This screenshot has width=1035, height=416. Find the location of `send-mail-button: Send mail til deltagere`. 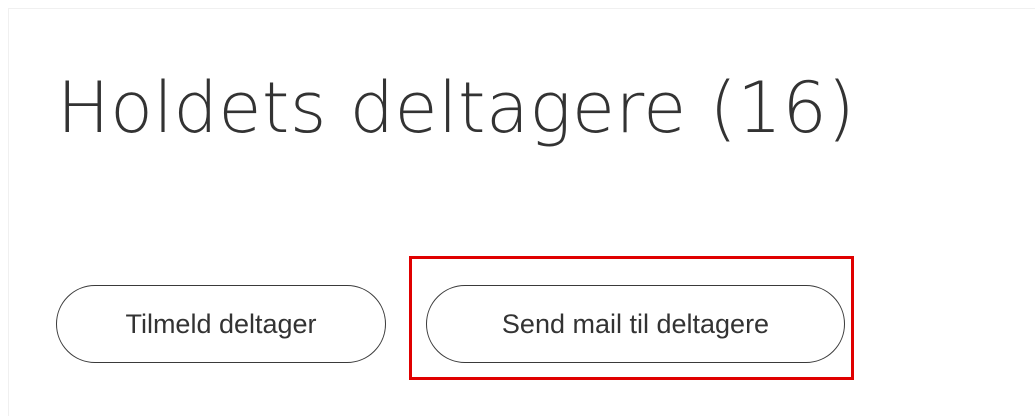

send-mail-button: Send mail til deltagere is located at coordinates (635, 324).